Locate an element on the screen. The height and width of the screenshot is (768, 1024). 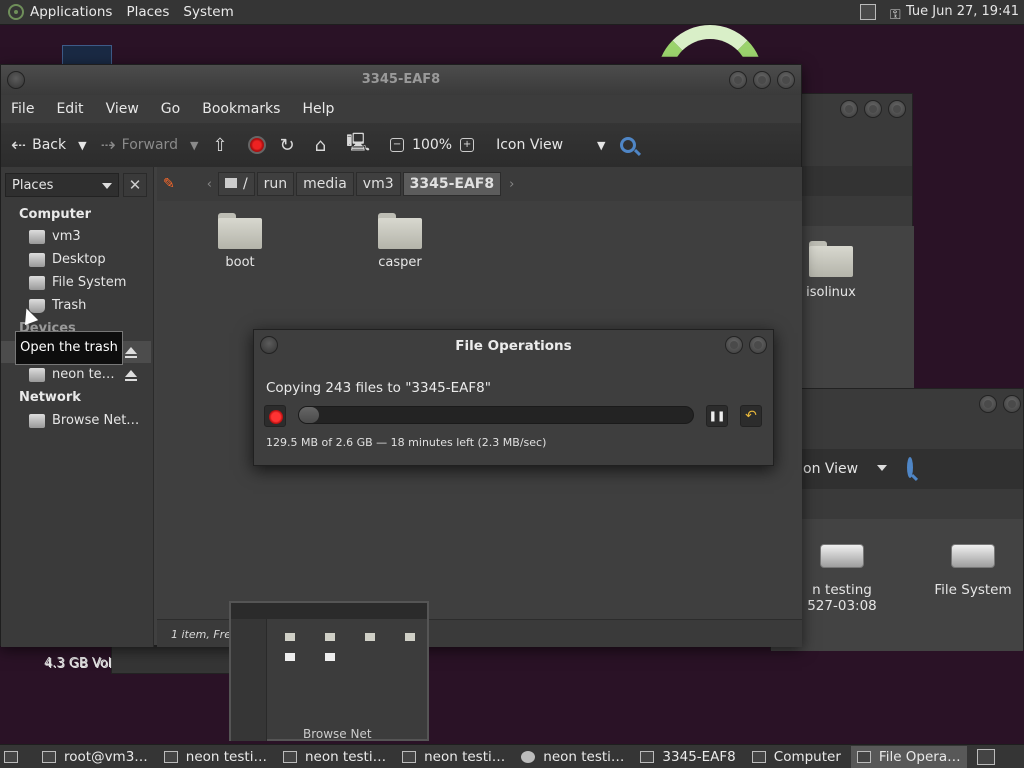
show-desktop-button is located at coordinates (16, 757).